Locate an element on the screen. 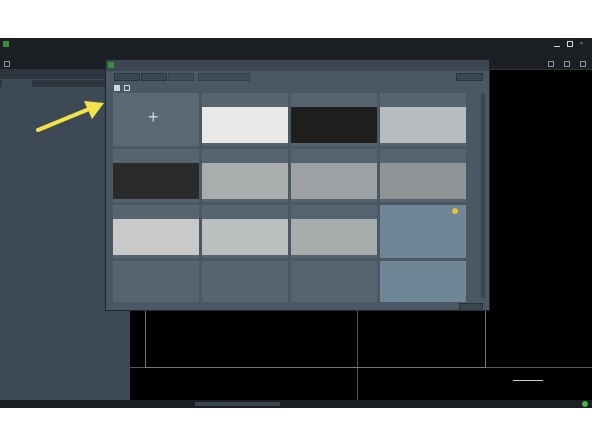  dialog-title-bar is located at coordinates (297, 65).